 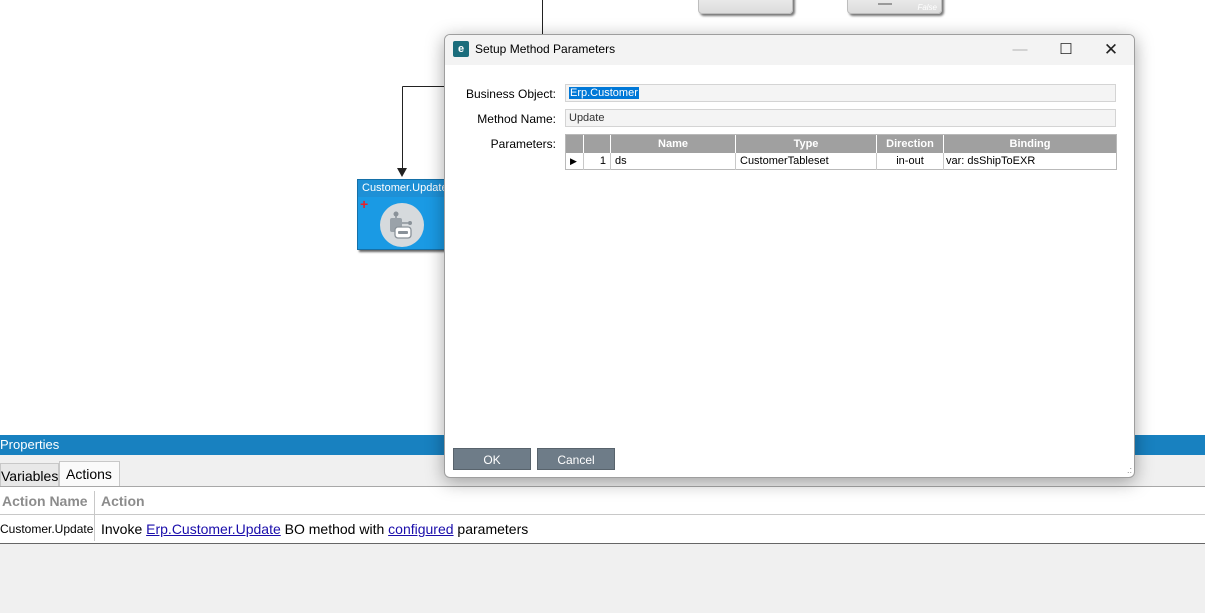 I want to click on cell-binding: var: dsShipToEXR, so click(x=1030, y=161).